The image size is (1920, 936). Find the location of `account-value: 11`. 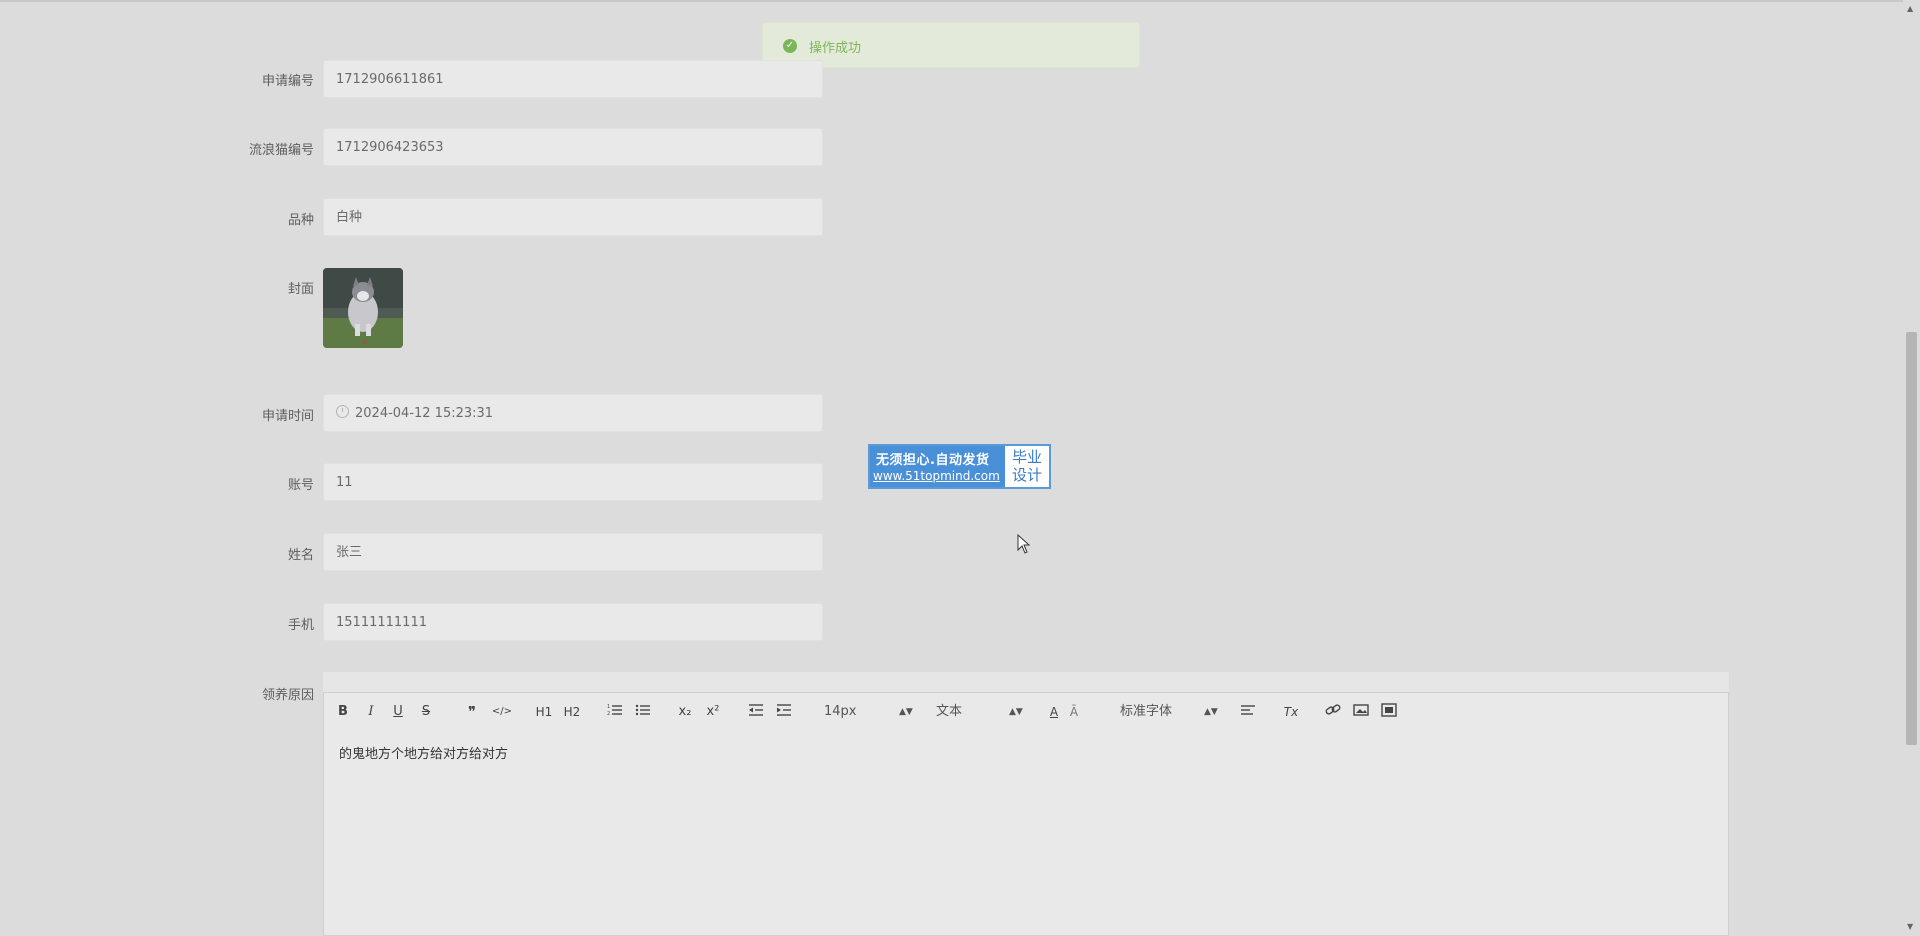

account-value: 11 is located at coordinates (344, 482).